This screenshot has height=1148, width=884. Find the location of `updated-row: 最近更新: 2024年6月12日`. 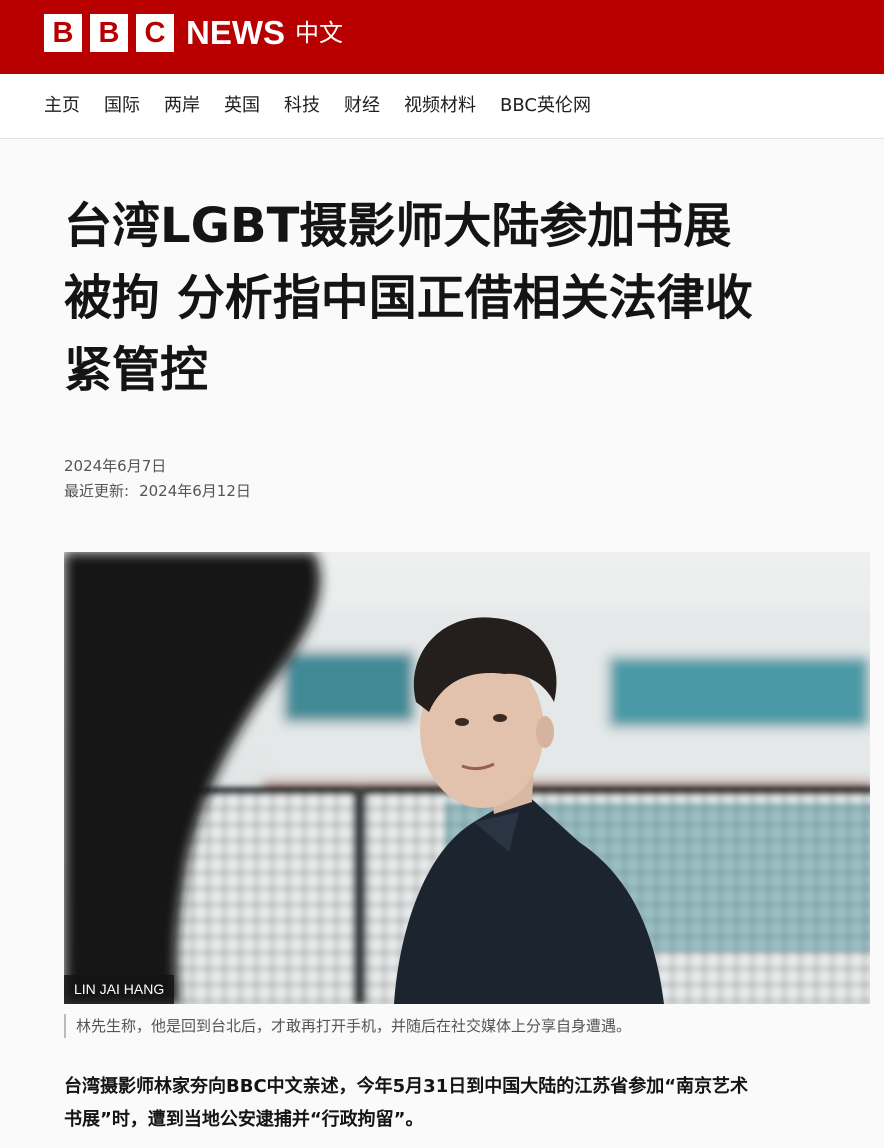

updated-row: 最近更新: 2024年6月12日 is located at coordinates (157, 491).